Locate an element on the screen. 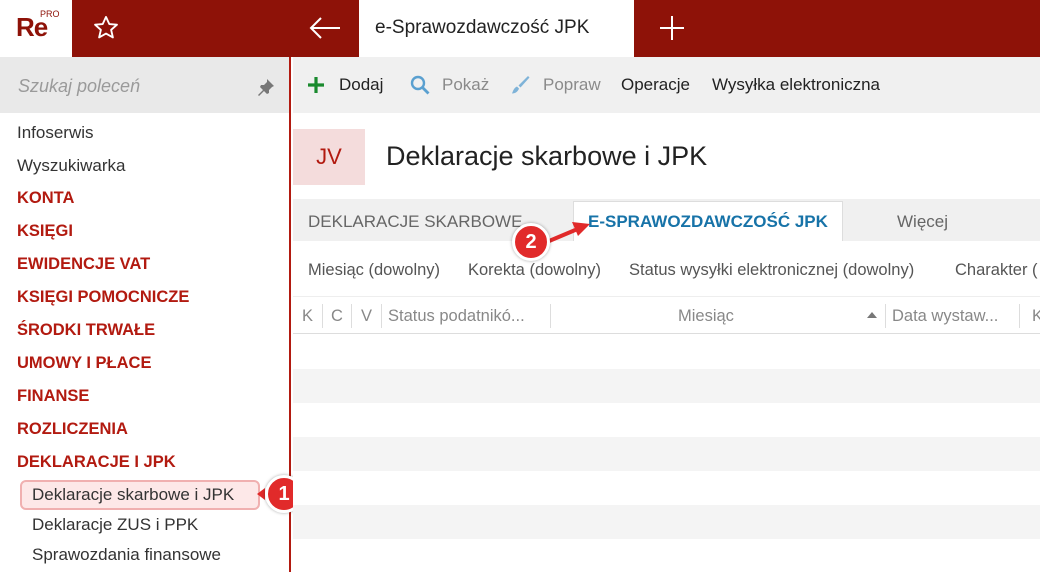  sidebar-section-finanse: FINANSE is located at coordinates (53, 396).